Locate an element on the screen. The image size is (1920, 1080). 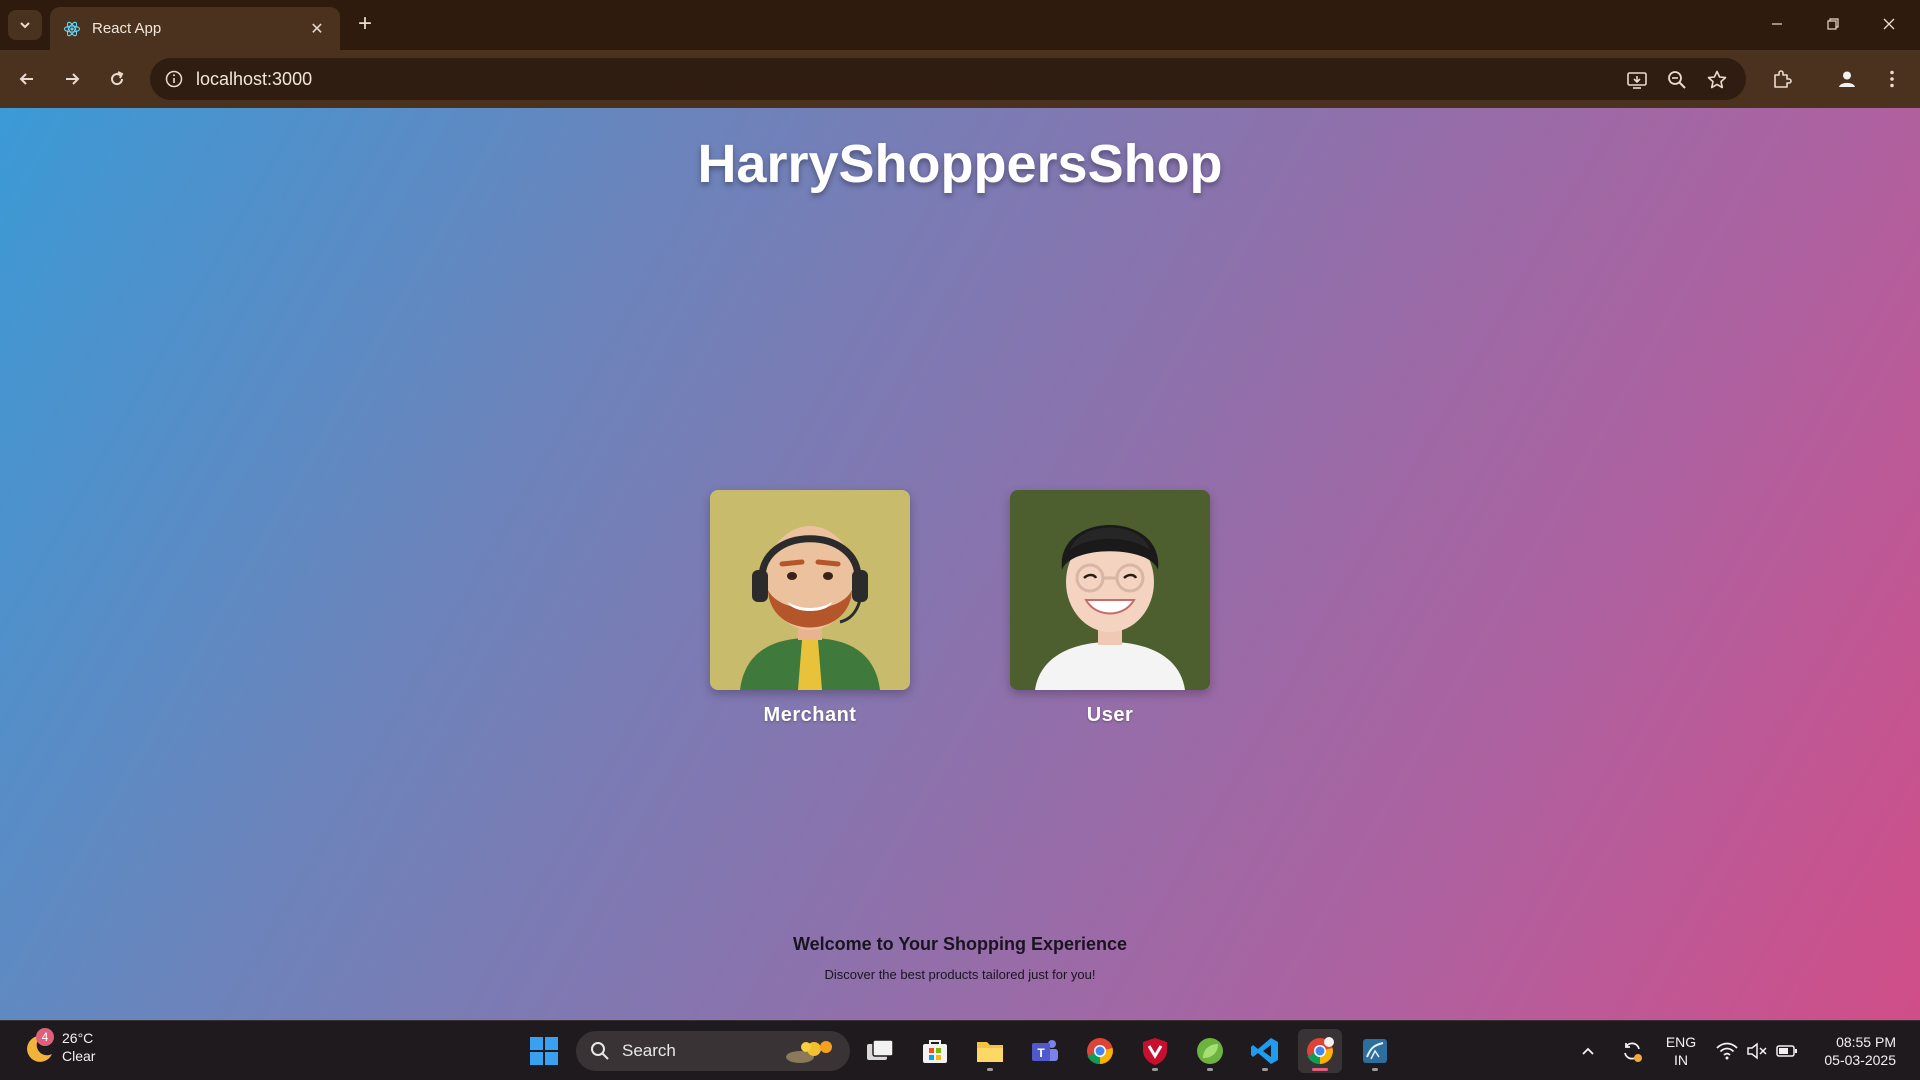
task-view-icon is located at coordinates (880, 1049).